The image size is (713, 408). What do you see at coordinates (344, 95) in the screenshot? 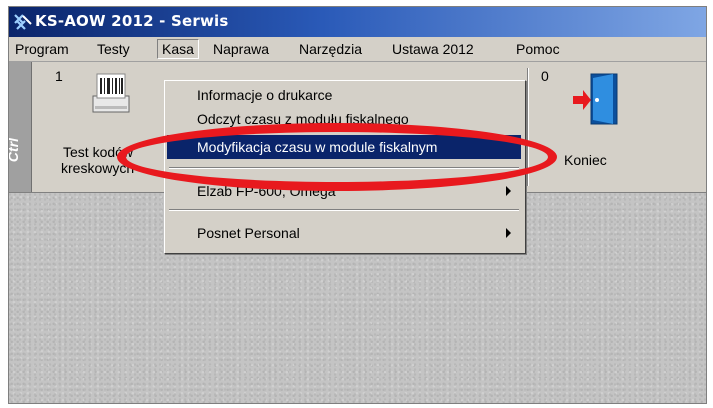
I see `menu-item-printer-info: Informacje o drukarce` at bounding box center [344, 95].